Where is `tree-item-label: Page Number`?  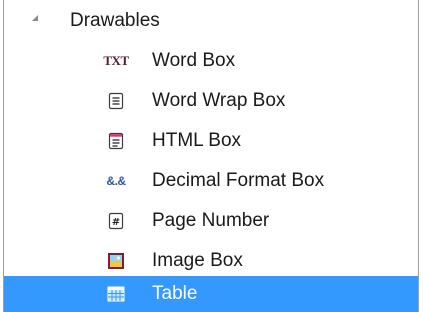
tree-item-label: Page Number is located at coordinates (211, 220).